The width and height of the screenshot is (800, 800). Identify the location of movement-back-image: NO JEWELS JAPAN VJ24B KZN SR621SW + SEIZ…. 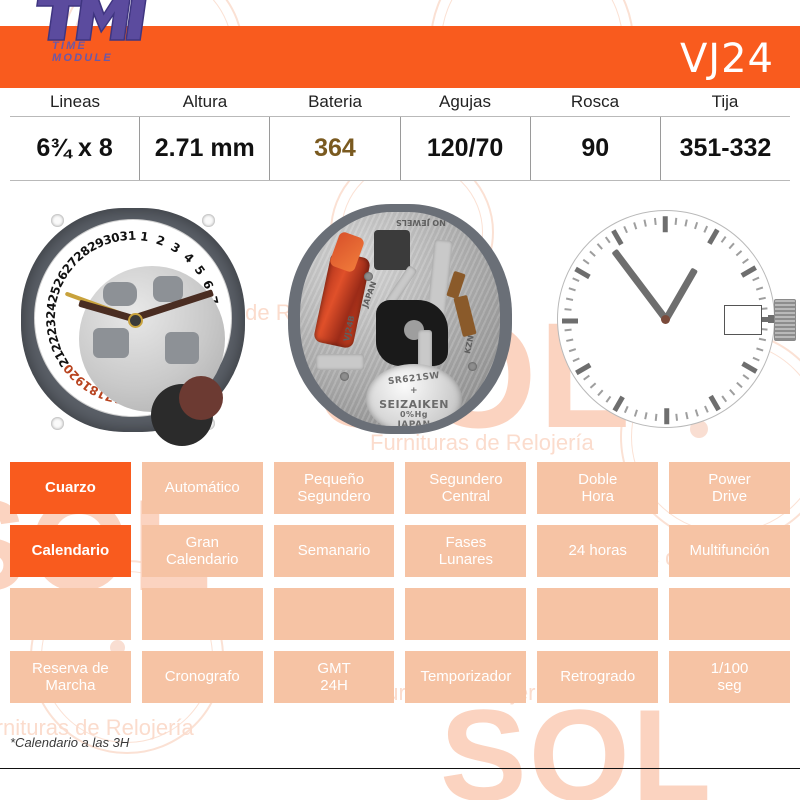
(400, 320).